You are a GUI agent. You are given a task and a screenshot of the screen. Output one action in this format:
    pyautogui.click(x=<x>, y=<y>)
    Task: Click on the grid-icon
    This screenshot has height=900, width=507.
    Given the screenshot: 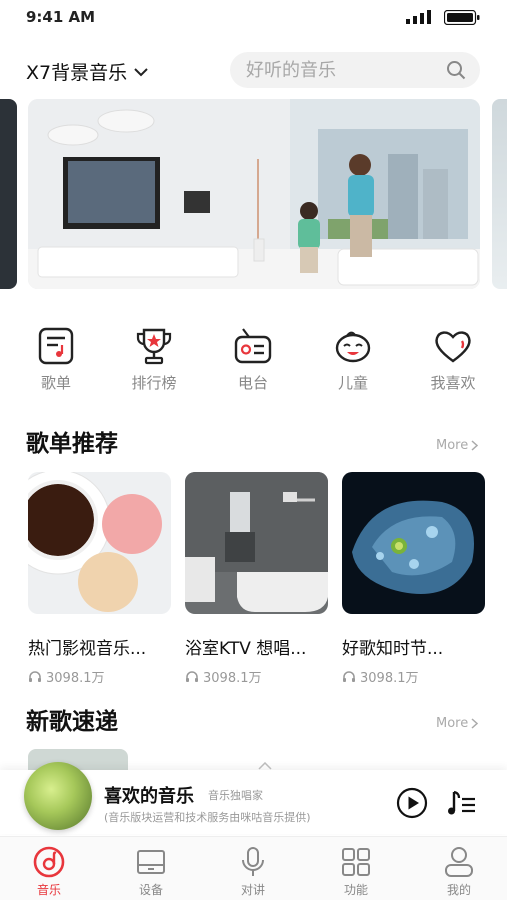 What is the action you would take?
    pyautogui.click(x=356, y=862)
    